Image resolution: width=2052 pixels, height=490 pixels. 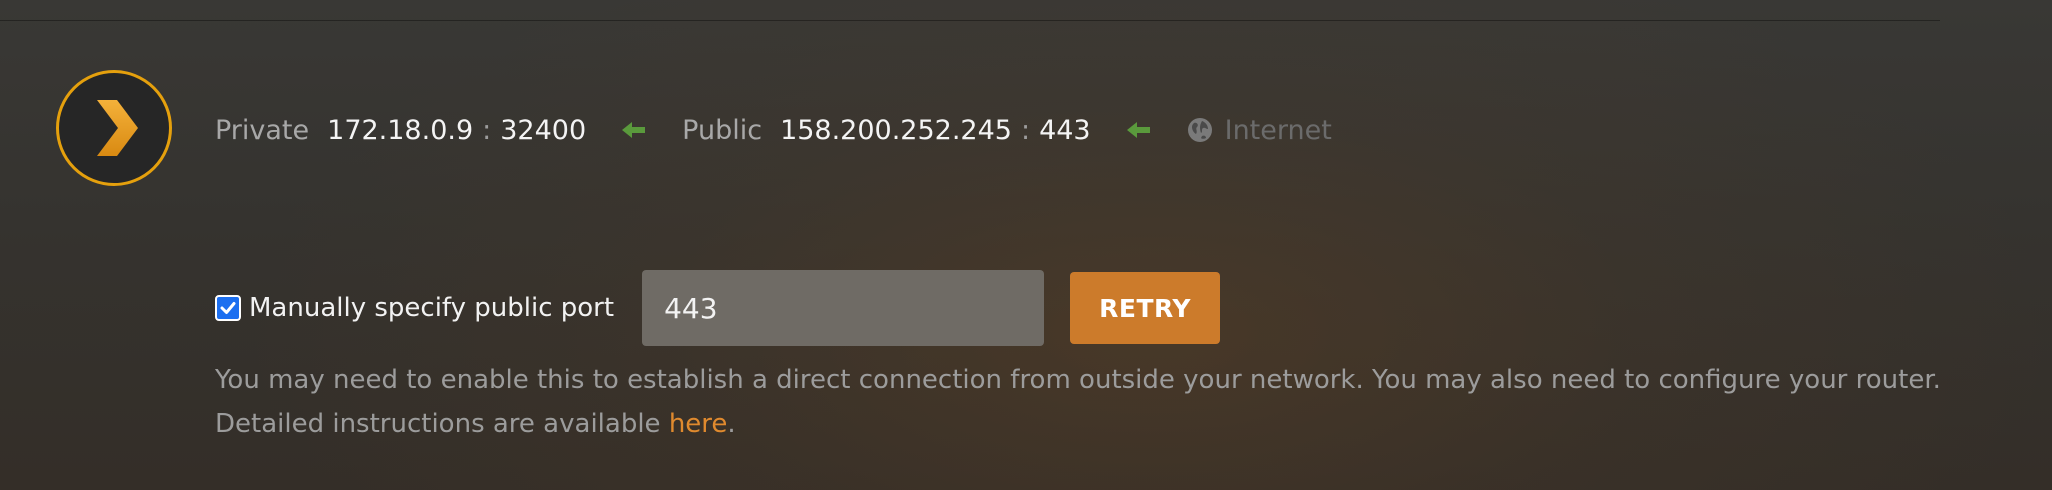 I want to click on manual-port-checkbox, so click(x=228, y=308).